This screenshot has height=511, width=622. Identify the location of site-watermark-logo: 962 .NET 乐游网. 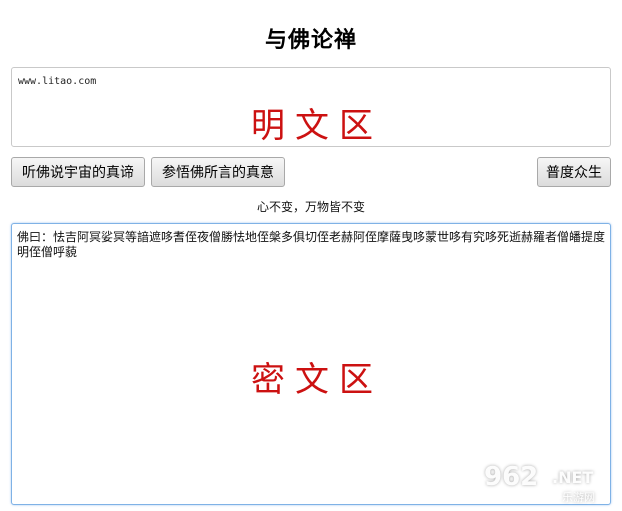
(548, 484).